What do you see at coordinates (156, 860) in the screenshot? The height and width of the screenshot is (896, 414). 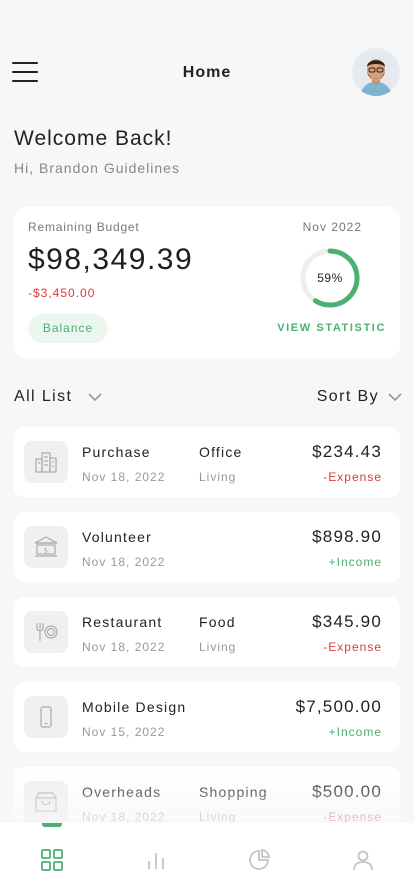 I see `bar-chart-icon` at bounding box center [156, 860].